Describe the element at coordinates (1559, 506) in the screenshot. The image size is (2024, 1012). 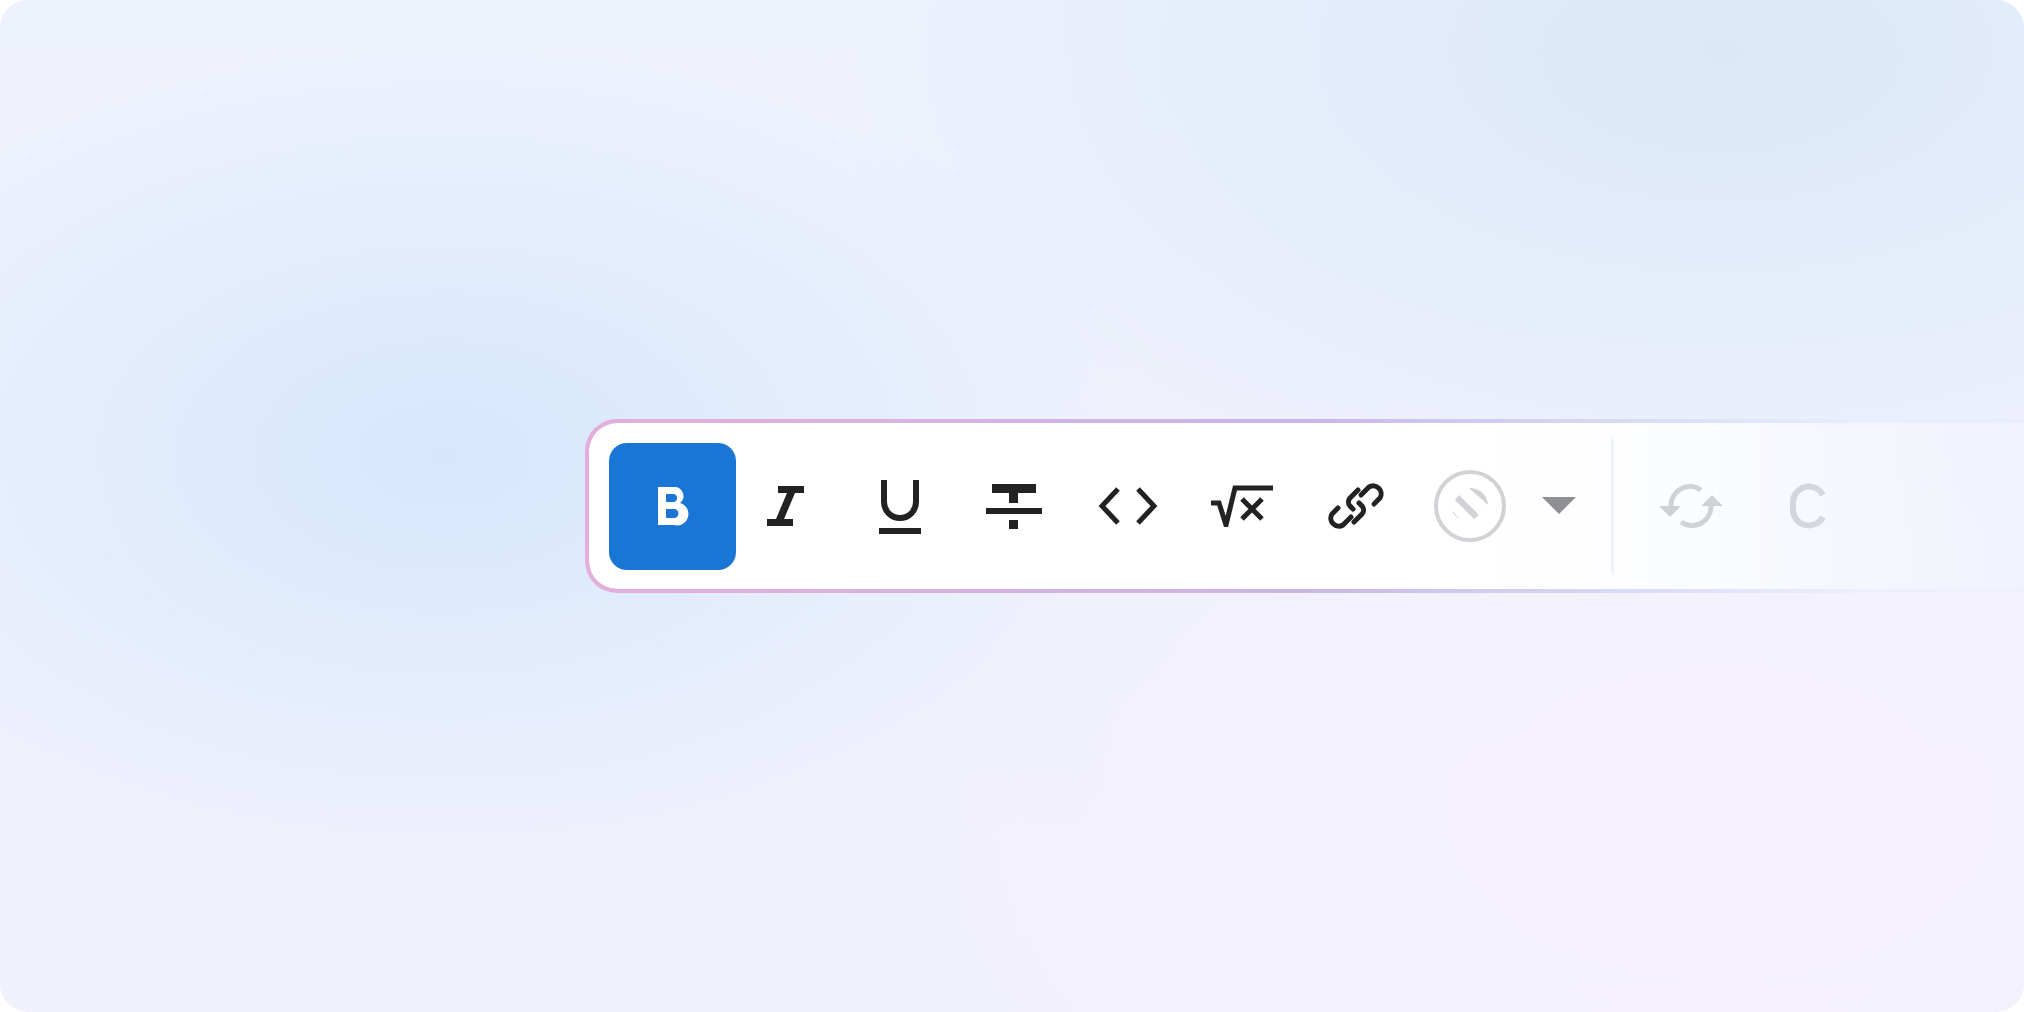
I see `caret-icon` at that location.